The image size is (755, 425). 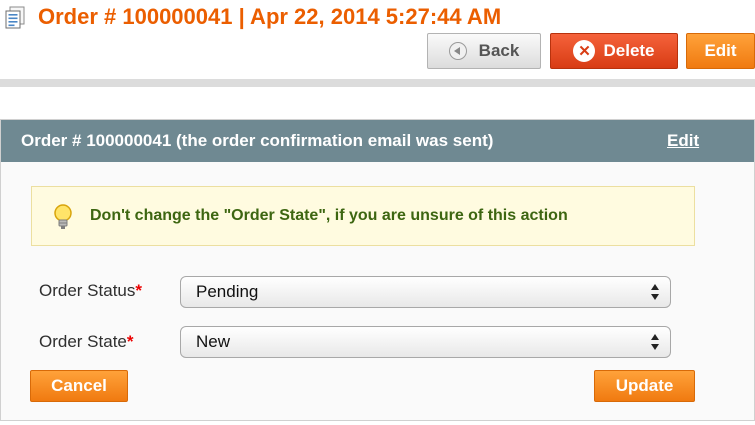 I want to click on order-state-label: Order State*, so click(x=86, y=342).